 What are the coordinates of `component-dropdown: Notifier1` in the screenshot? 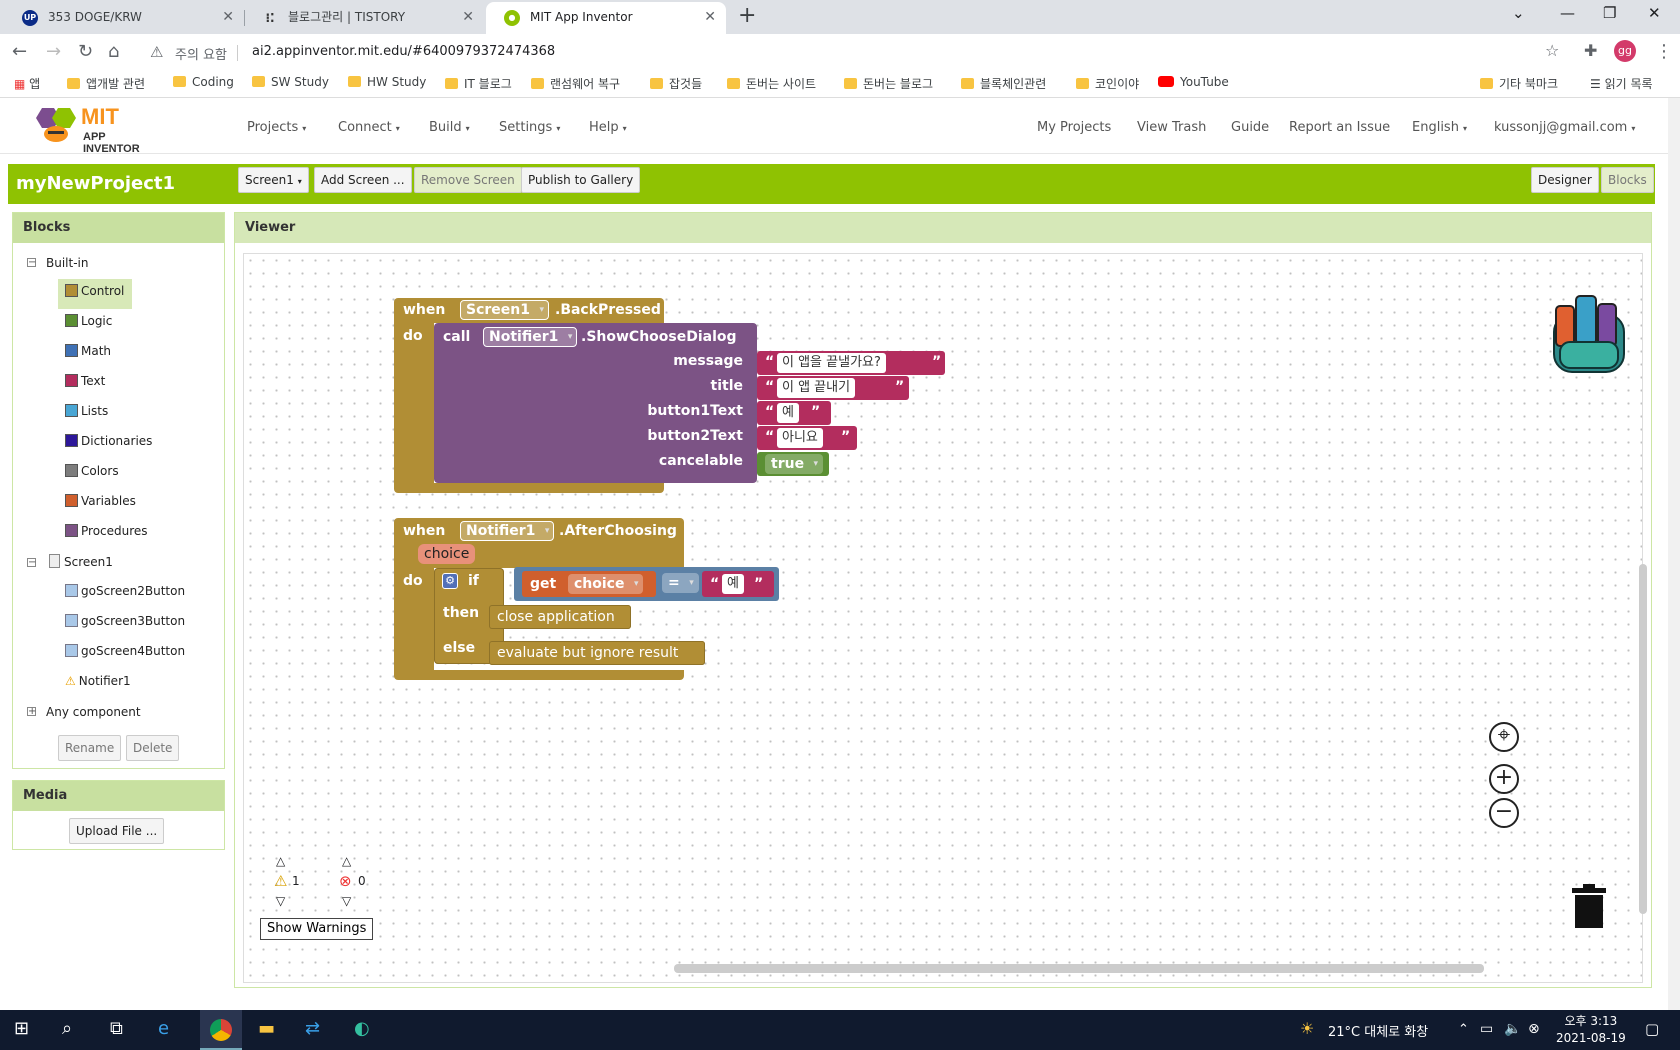 It's located at (507, 531).